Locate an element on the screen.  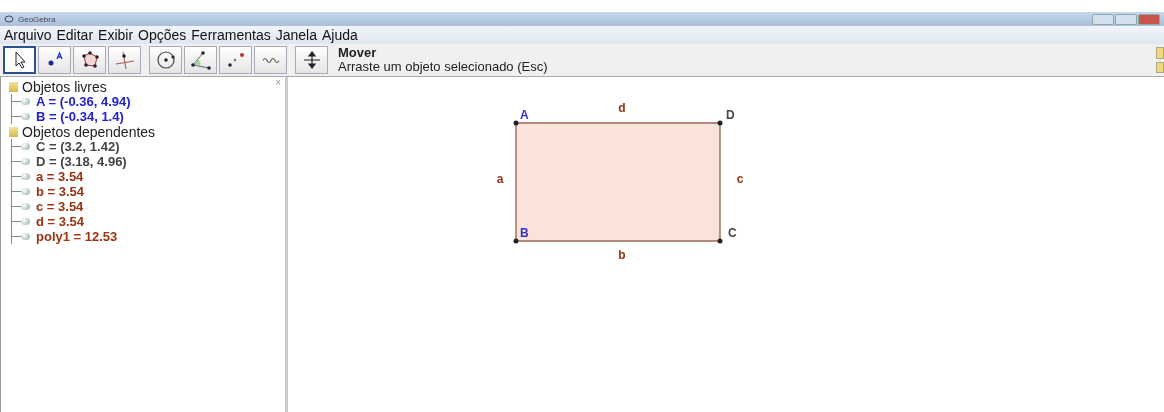
menu-item: Ferramentas is located at coordinates (231, 35).